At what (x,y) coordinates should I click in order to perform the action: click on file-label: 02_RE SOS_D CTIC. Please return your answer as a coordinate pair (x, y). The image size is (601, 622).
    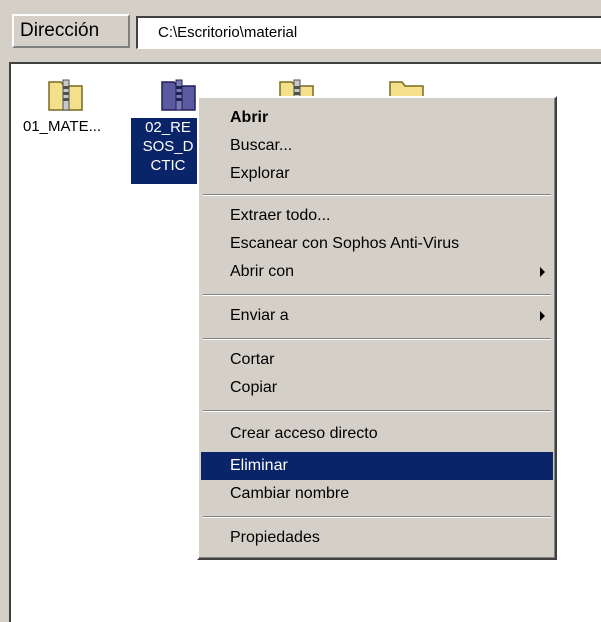
    Looking at the image, I should click on (168, 151).